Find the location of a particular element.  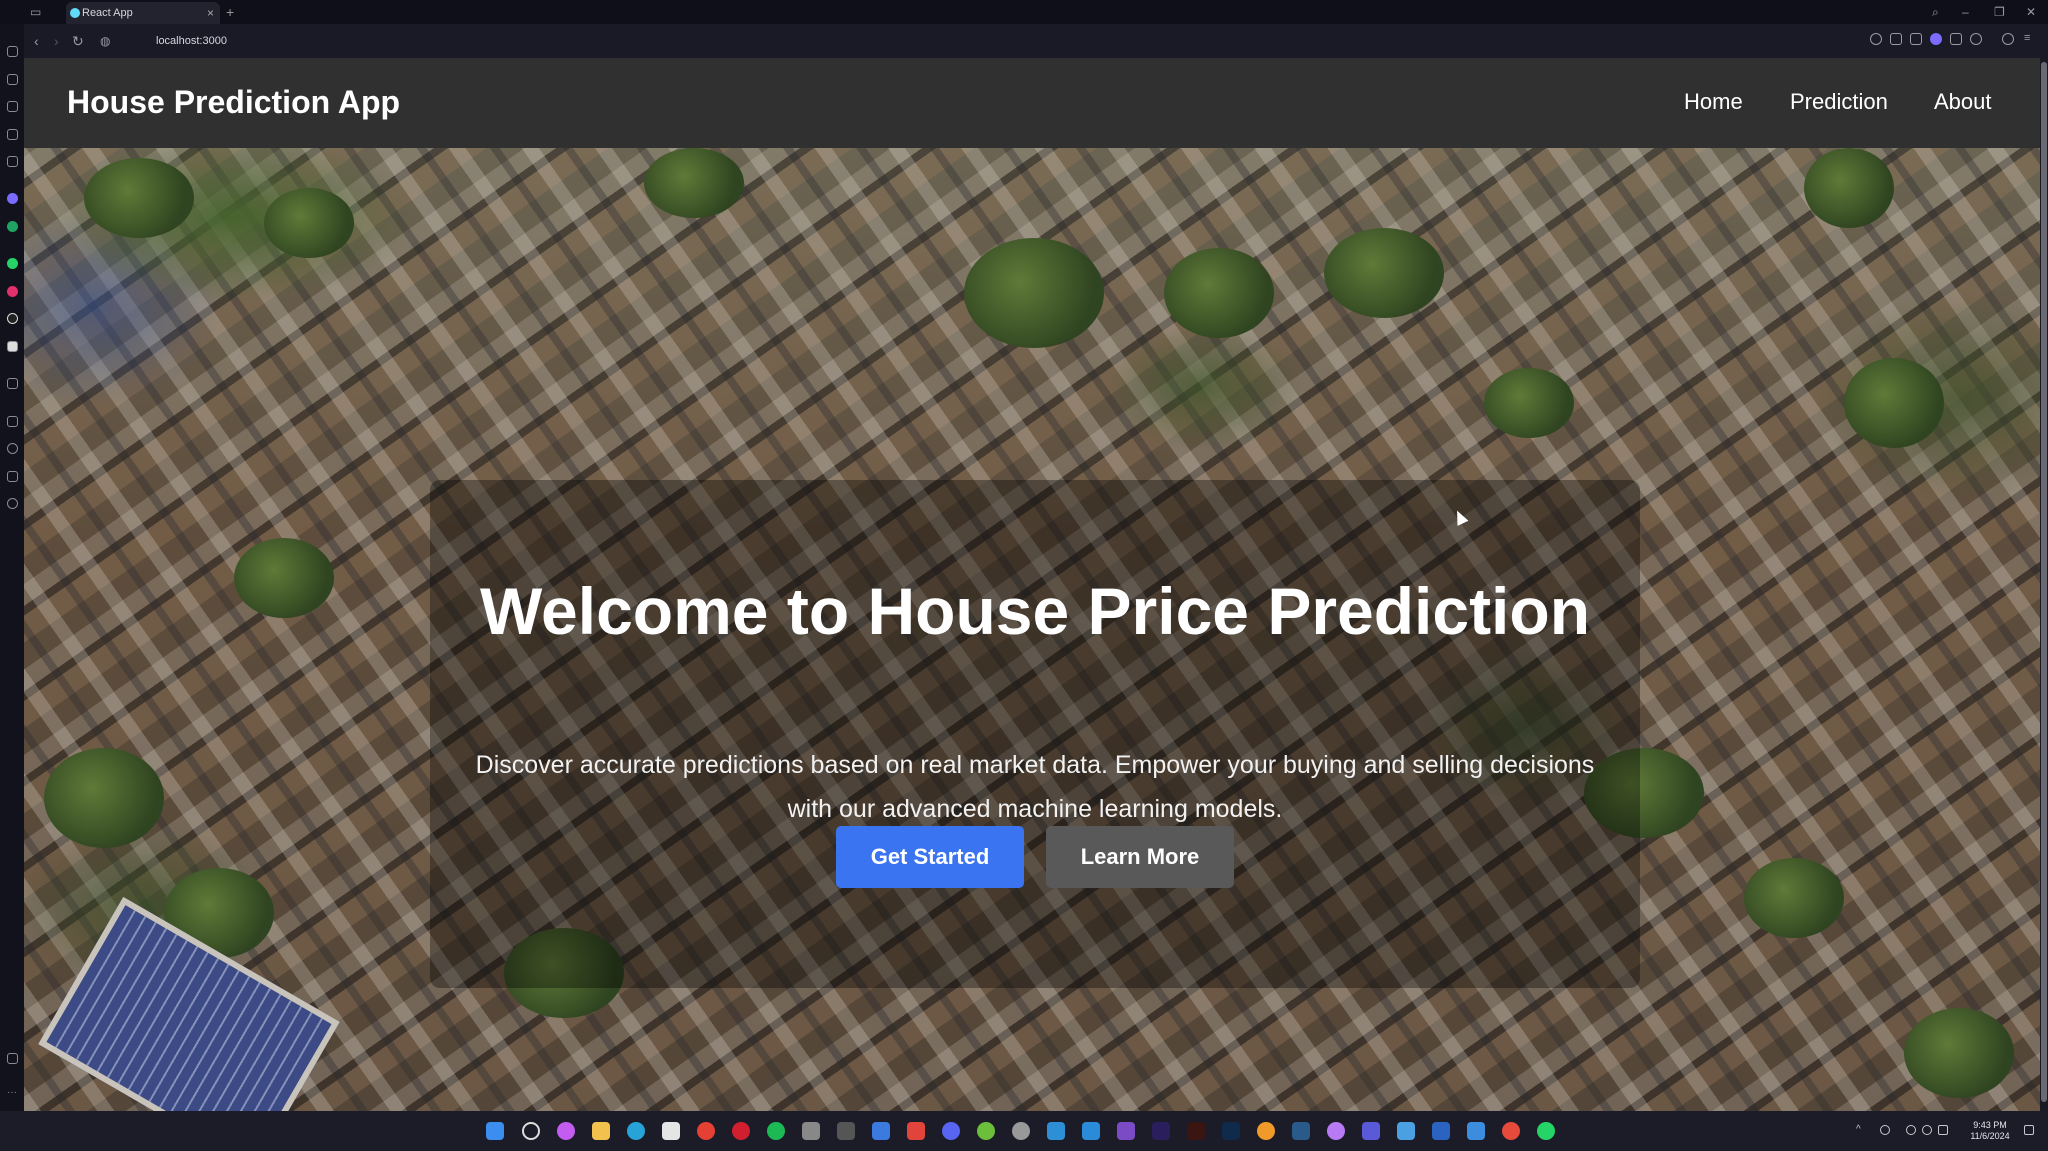

search-icon is located at coordinates (531, 1131).